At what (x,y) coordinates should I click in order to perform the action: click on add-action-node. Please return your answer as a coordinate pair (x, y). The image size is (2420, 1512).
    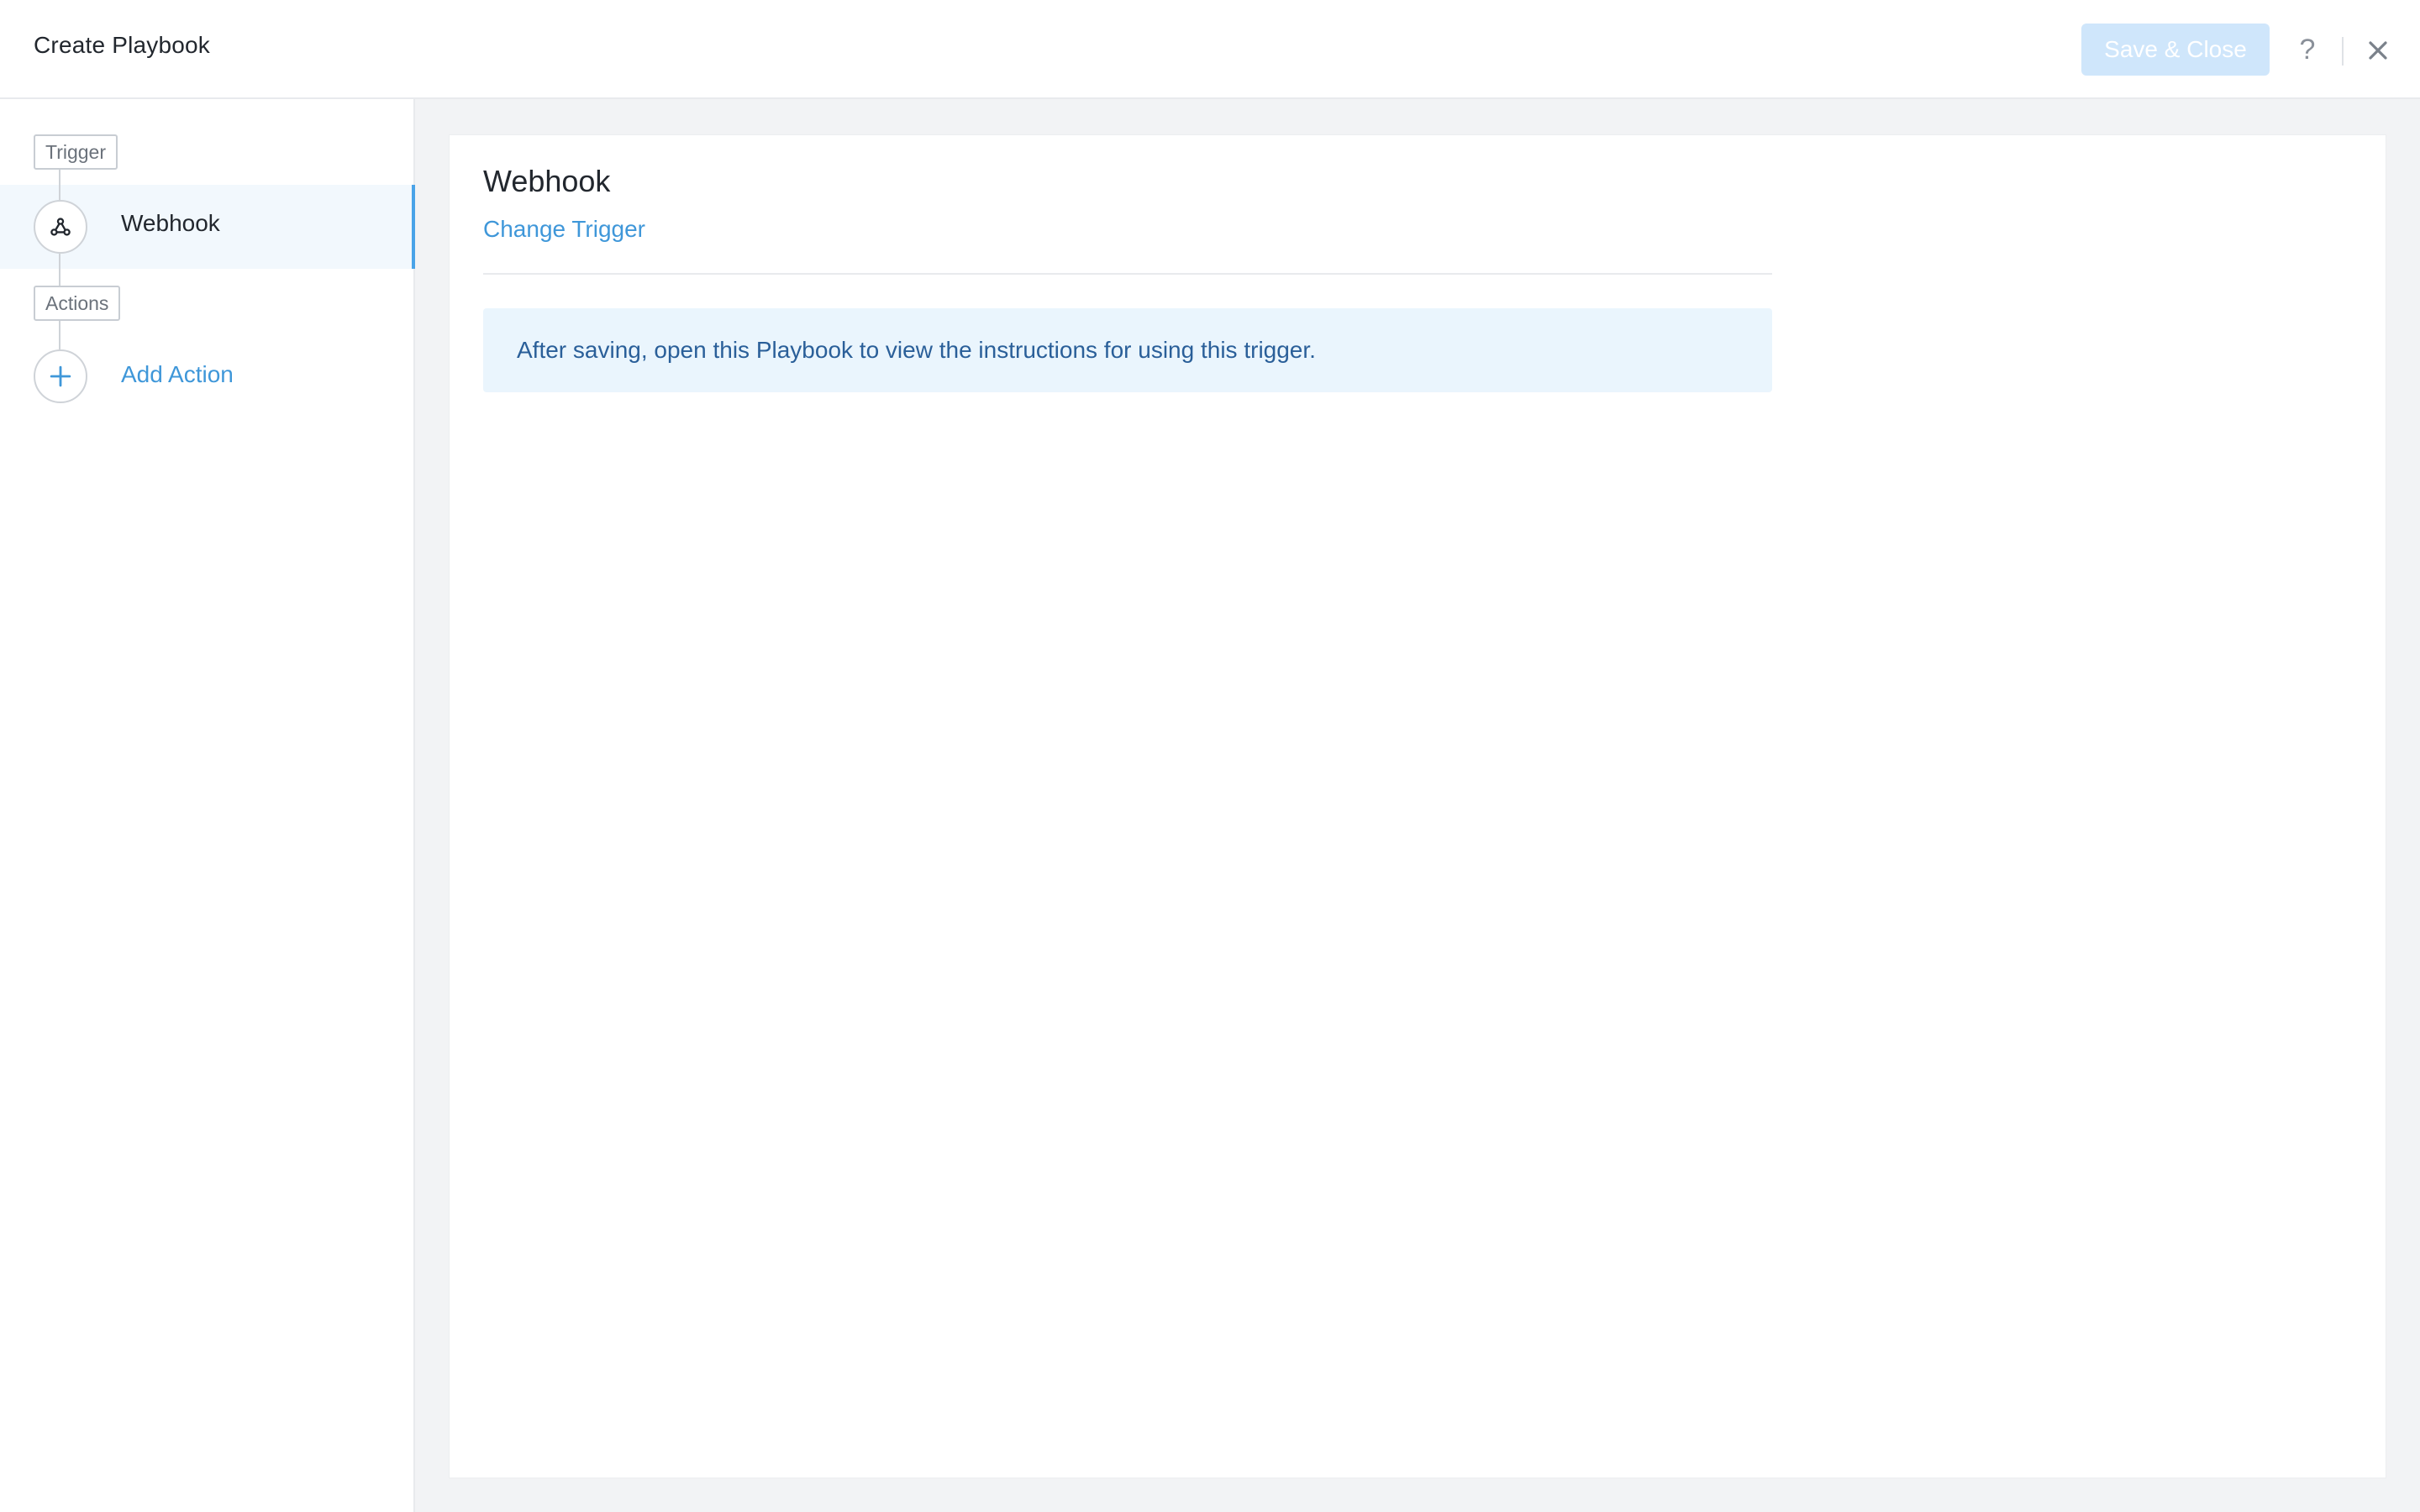
    Looking at the image, I should click on (60, 376).